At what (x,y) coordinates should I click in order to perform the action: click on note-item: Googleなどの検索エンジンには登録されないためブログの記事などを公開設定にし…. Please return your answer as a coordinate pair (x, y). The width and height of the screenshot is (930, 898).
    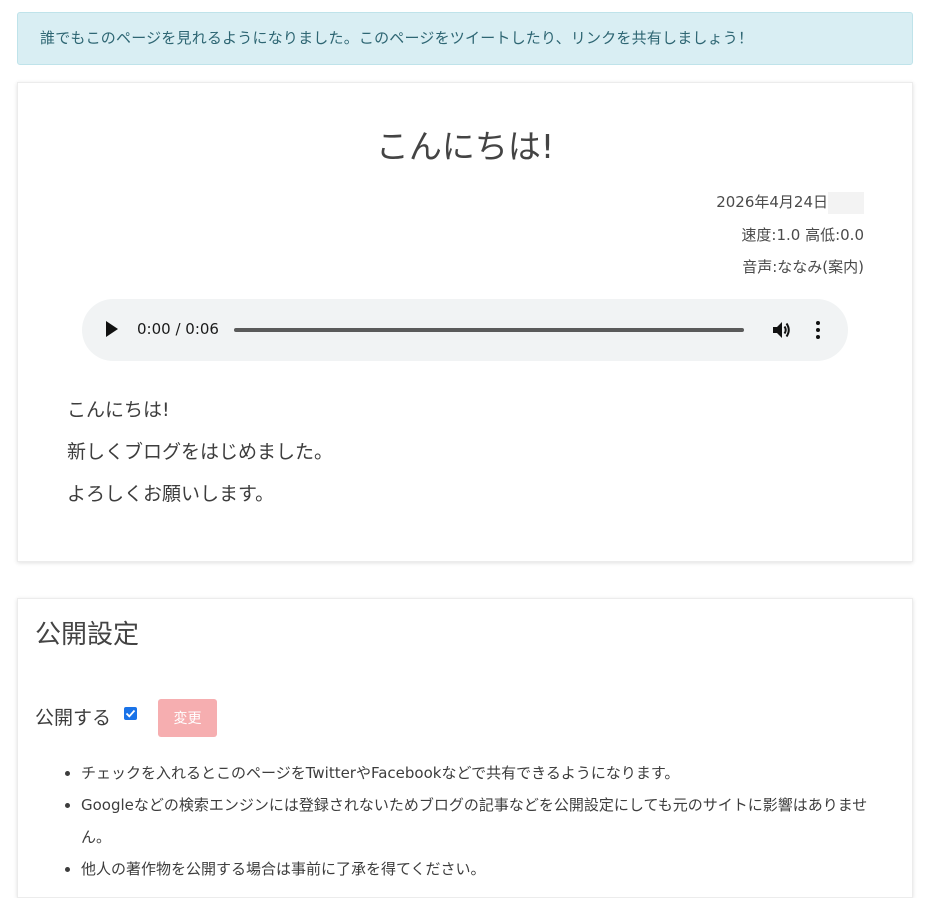
    Looking at the image, I should click on (488, 821).